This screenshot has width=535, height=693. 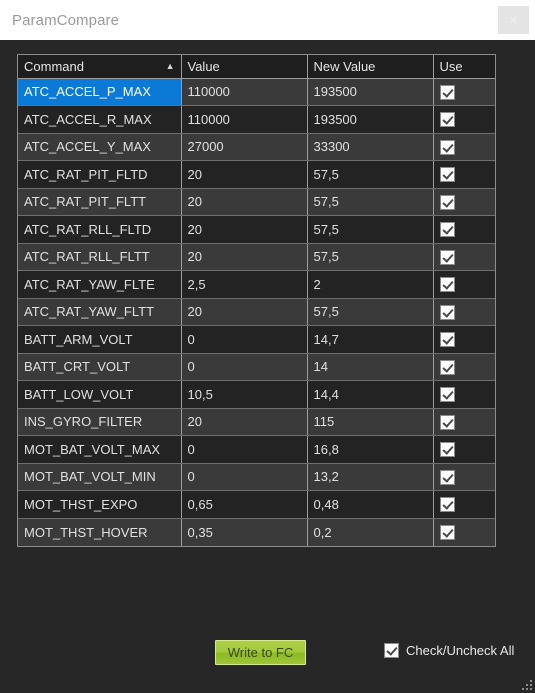 What do you see at coordinates (244, 284) in the screenshot?
I see `cell-value: 2,5` at bounding box center [244, 284].